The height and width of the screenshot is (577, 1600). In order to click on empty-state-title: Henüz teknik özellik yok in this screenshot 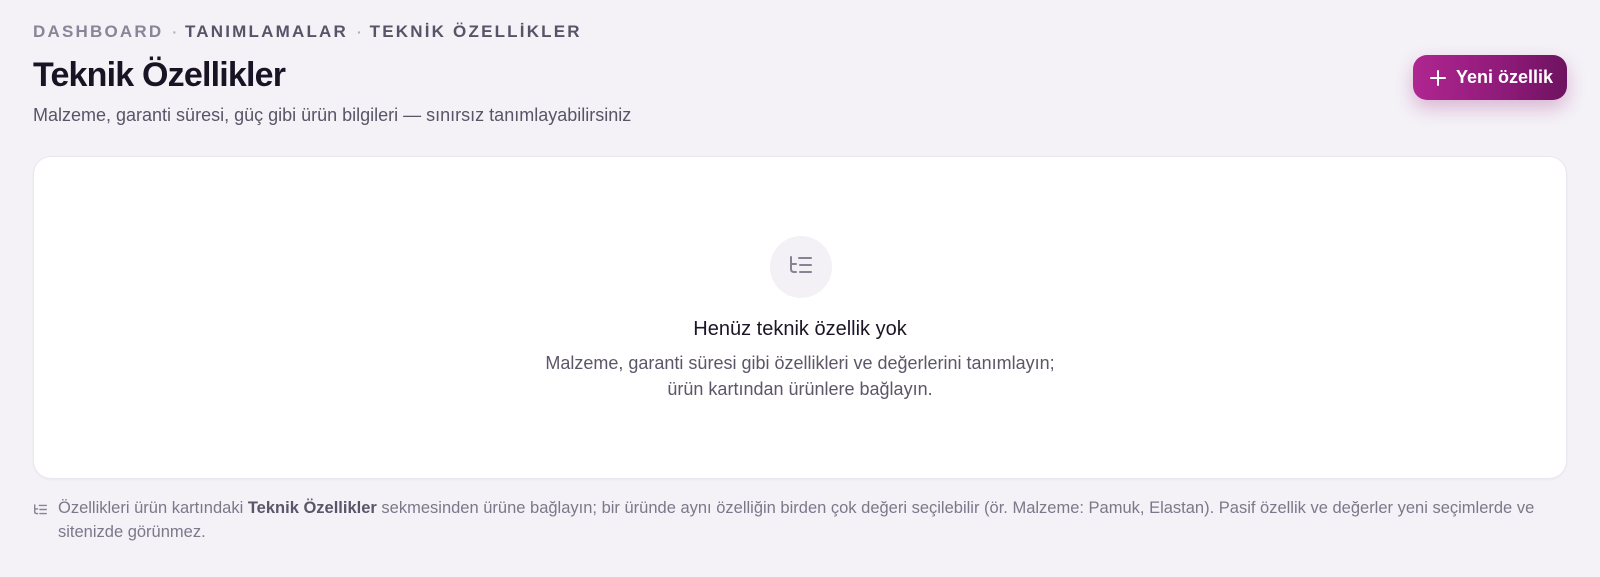, I will do `click(800, 329)`.